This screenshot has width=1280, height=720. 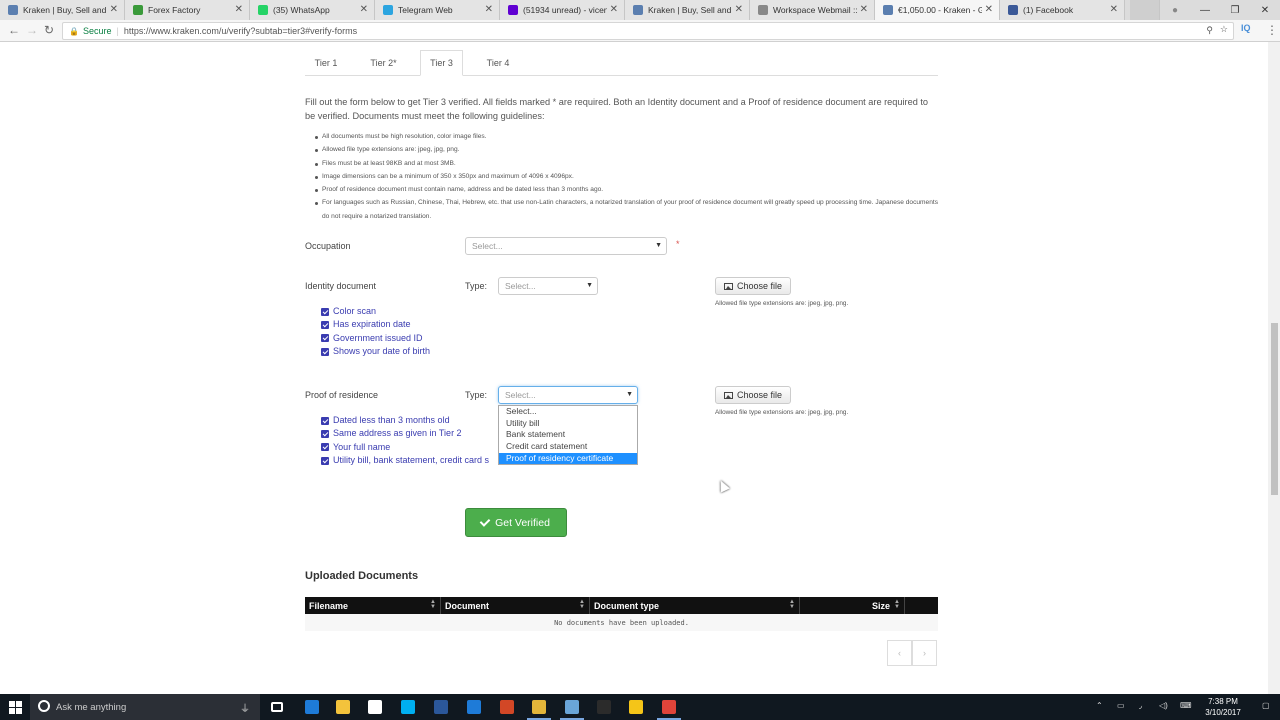 I want to click on check-item: Your full name, so click(x=362, y=446).